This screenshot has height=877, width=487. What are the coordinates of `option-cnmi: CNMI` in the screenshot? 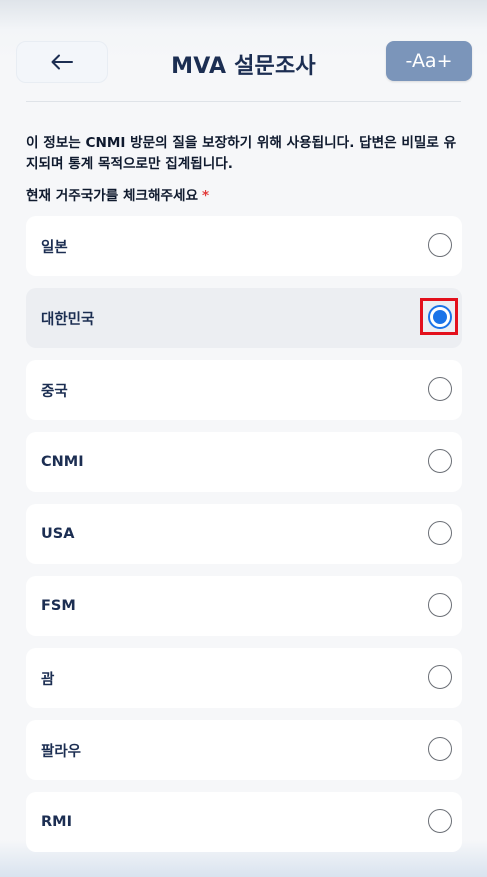 It's located at (244, 462).